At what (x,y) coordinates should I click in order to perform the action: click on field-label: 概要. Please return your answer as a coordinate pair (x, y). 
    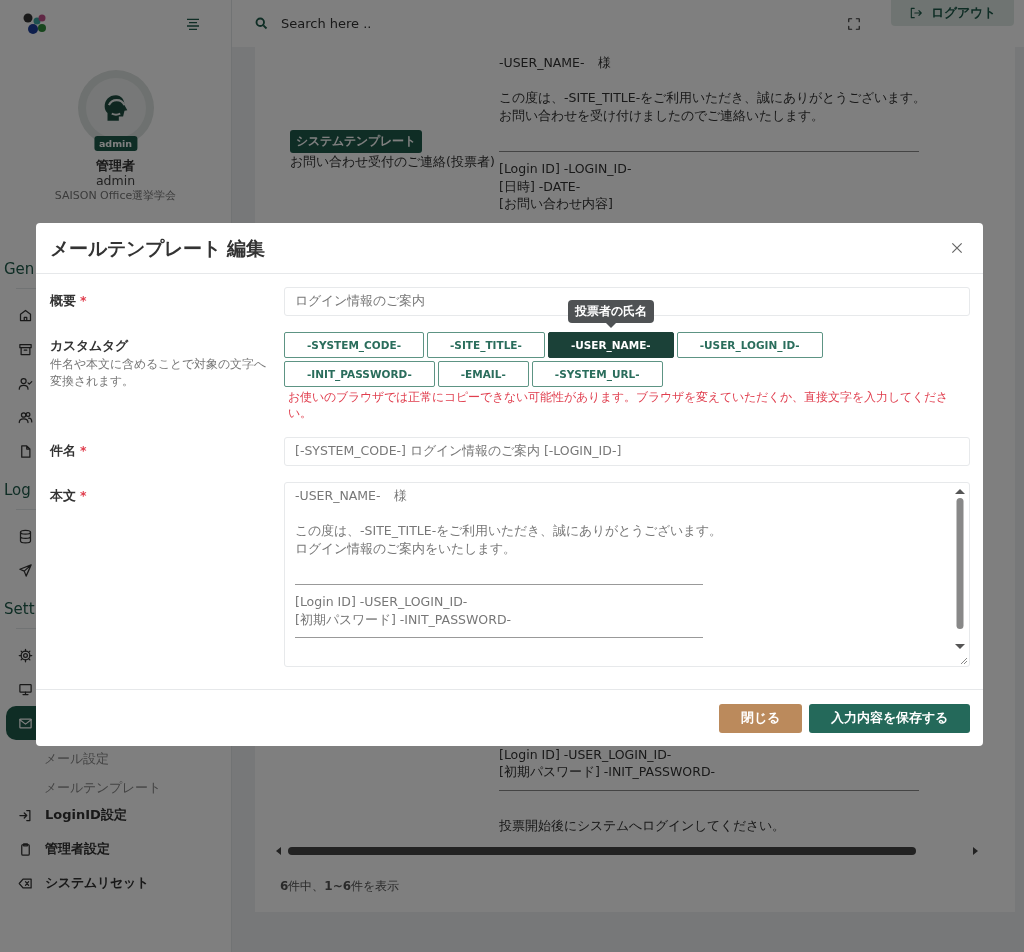
    Looking at the image, I should click on (63, 300).